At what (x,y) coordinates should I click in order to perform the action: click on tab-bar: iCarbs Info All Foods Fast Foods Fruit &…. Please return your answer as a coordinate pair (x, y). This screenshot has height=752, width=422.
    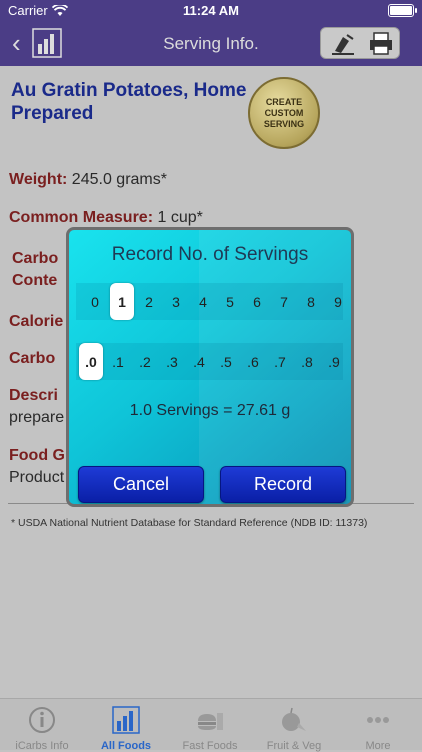
    Looking at the image, I should click on (211, 725).